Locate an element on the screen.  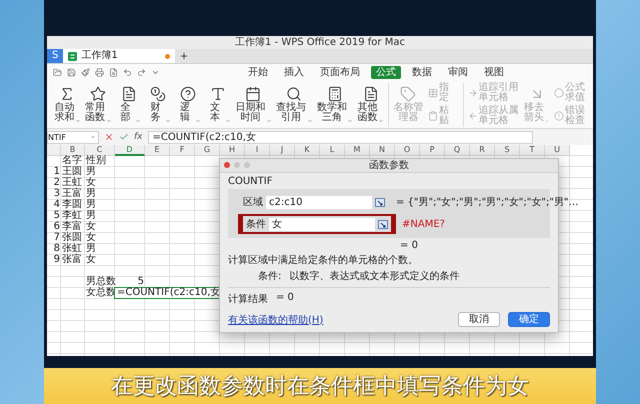
column-header: E is located at coordinates (157, 150).